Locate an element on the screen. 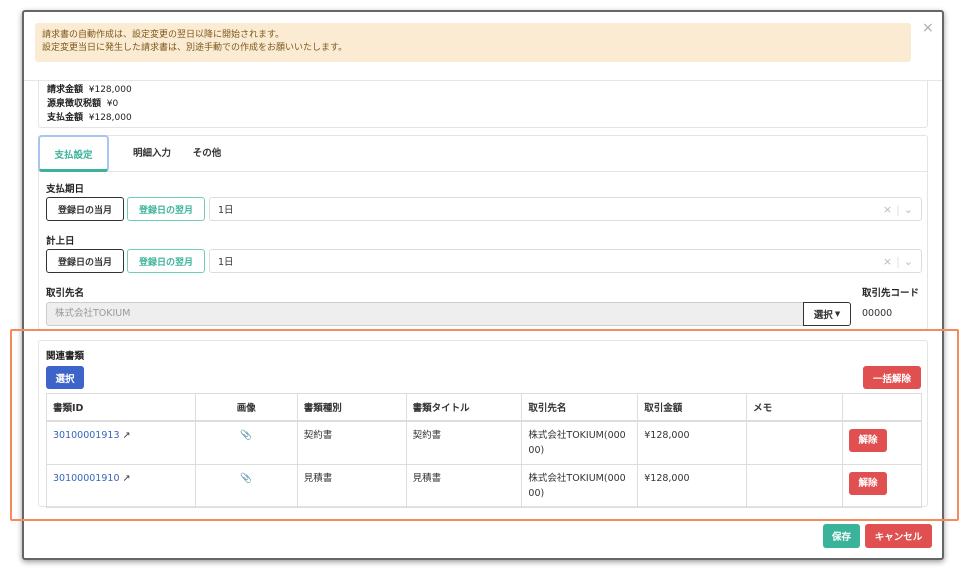  payment-label: 支払金額 is located at coordinates (65, 118).